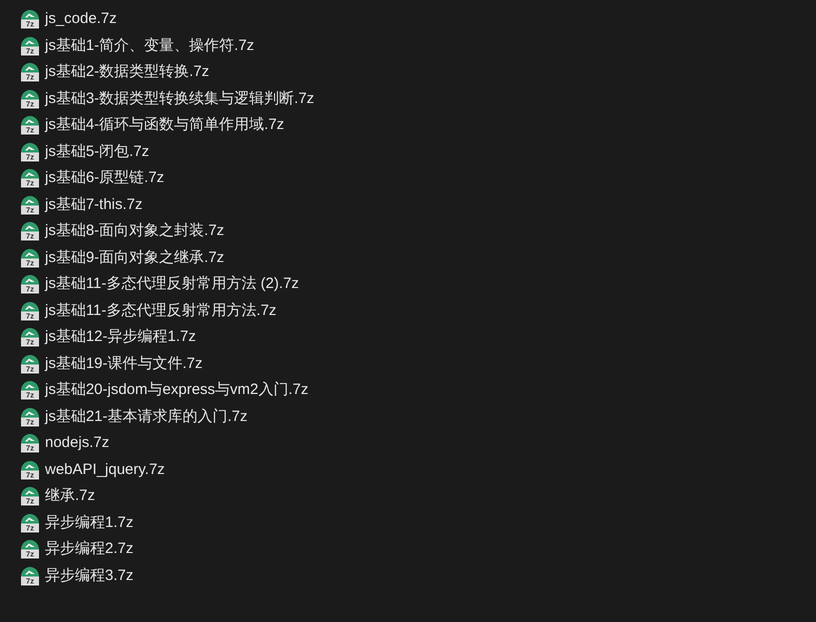 The image size is (816, 622). I want to click on file-name: 异步编程3.7z, so click(89, 576).